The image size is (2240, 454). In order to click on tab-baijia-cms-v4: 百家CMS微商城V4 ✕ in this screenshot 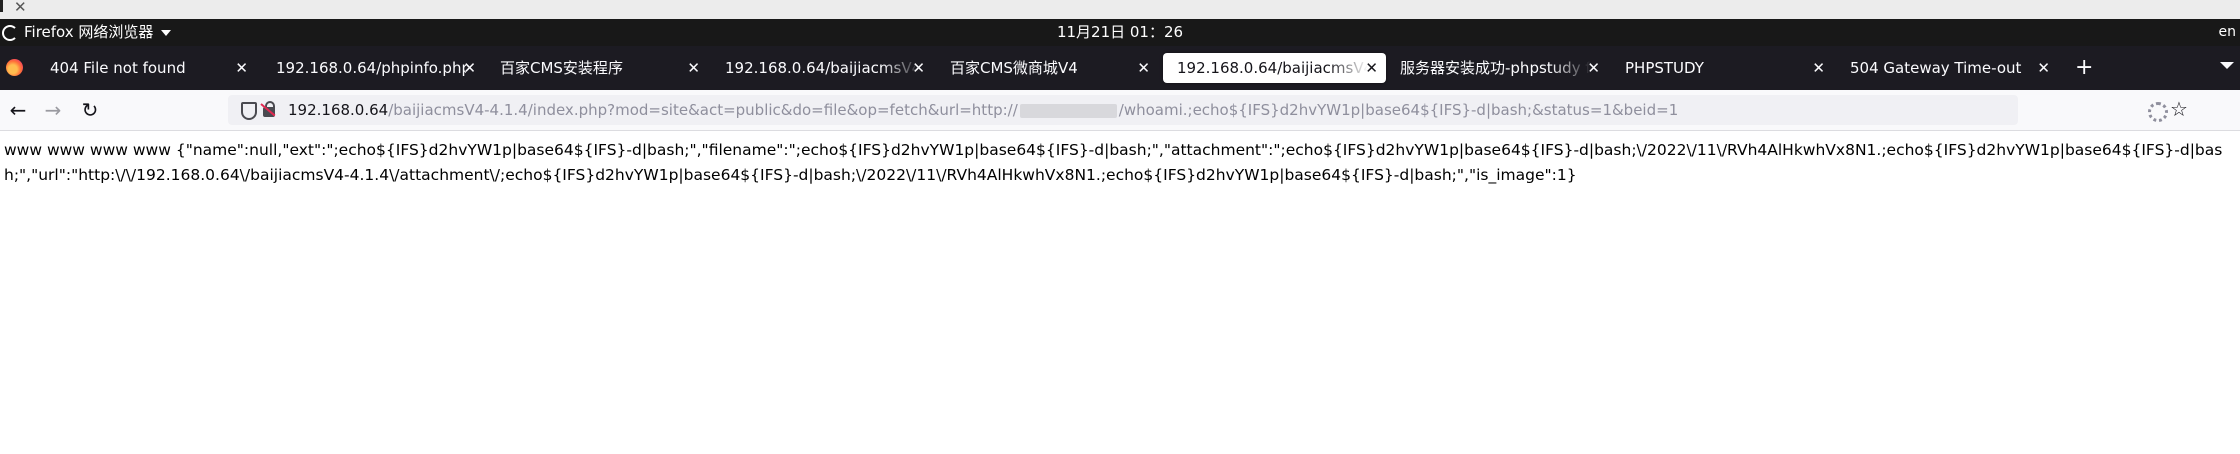, I will do `click(1047, 68)`.